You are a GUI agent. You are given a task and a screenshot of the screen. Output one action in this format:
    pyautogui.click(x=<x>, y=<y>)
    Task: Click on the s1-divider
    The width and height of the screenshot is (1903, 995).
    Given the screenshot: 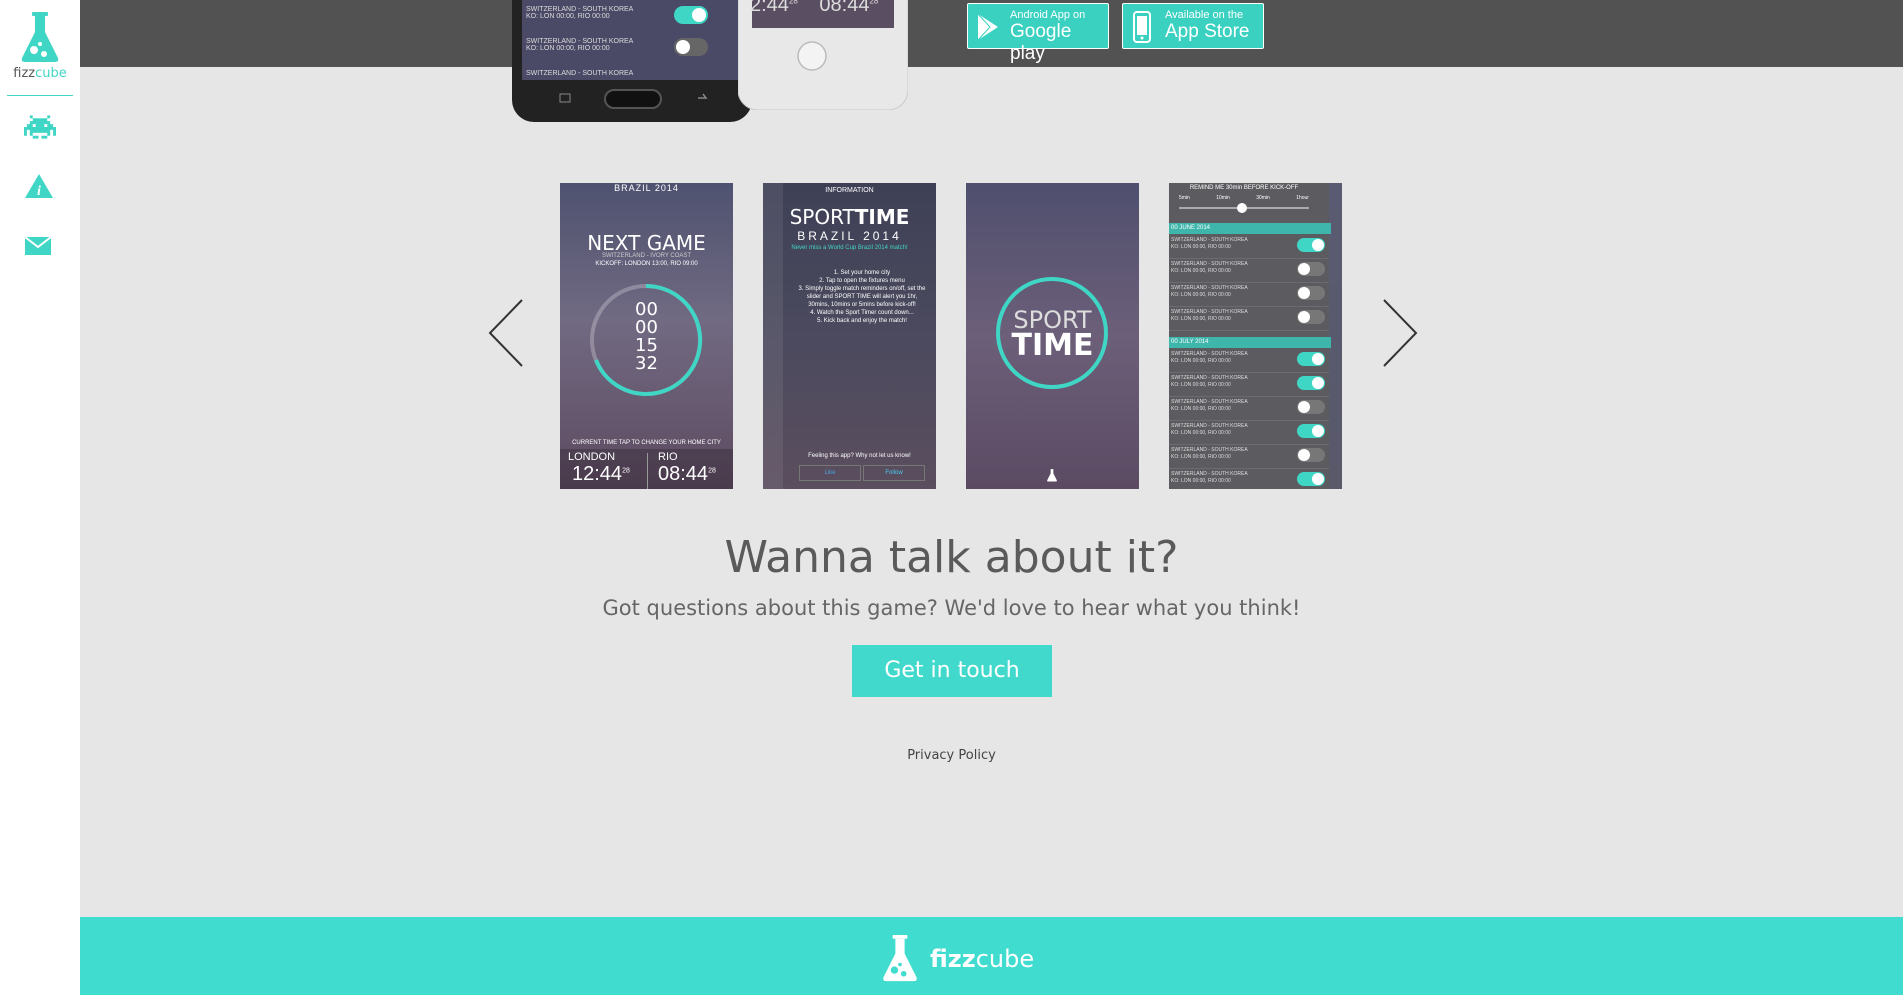 What is the action you would take?
    pyautogui.click(x=647, y=471)
    